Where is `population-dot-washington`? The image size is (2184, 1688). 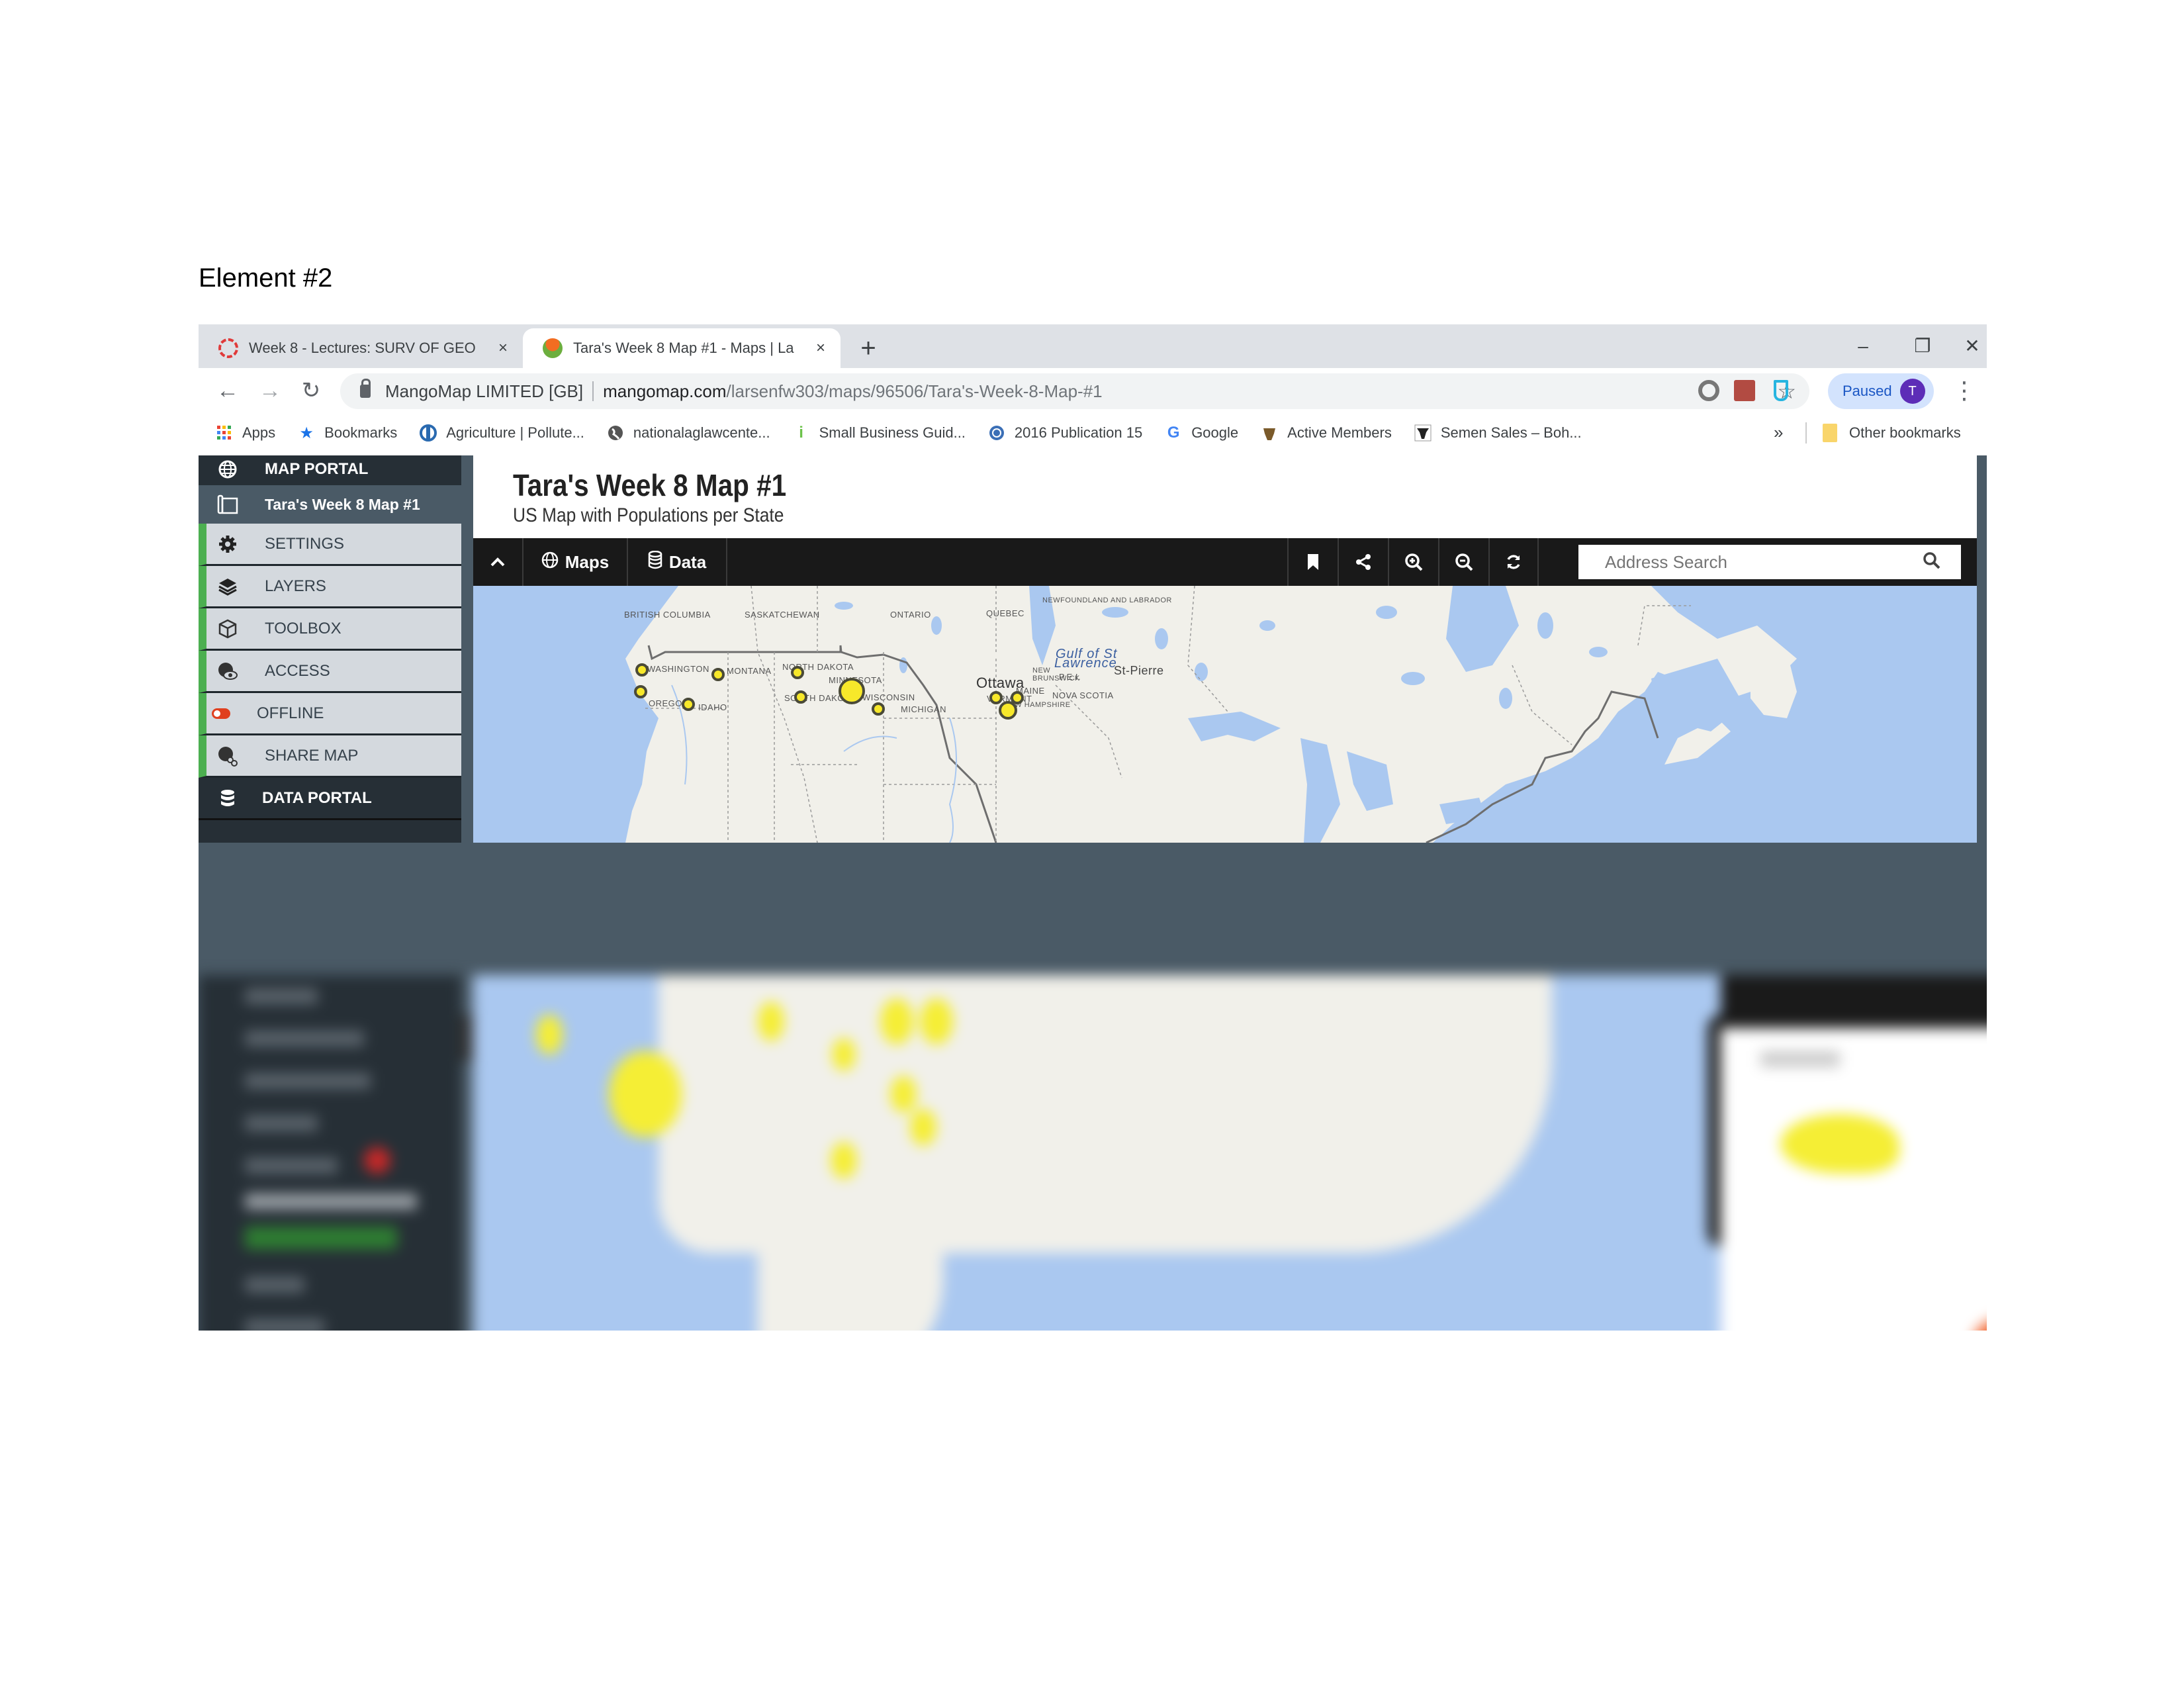 population-dot-washington is located at coordinates (642, 670).